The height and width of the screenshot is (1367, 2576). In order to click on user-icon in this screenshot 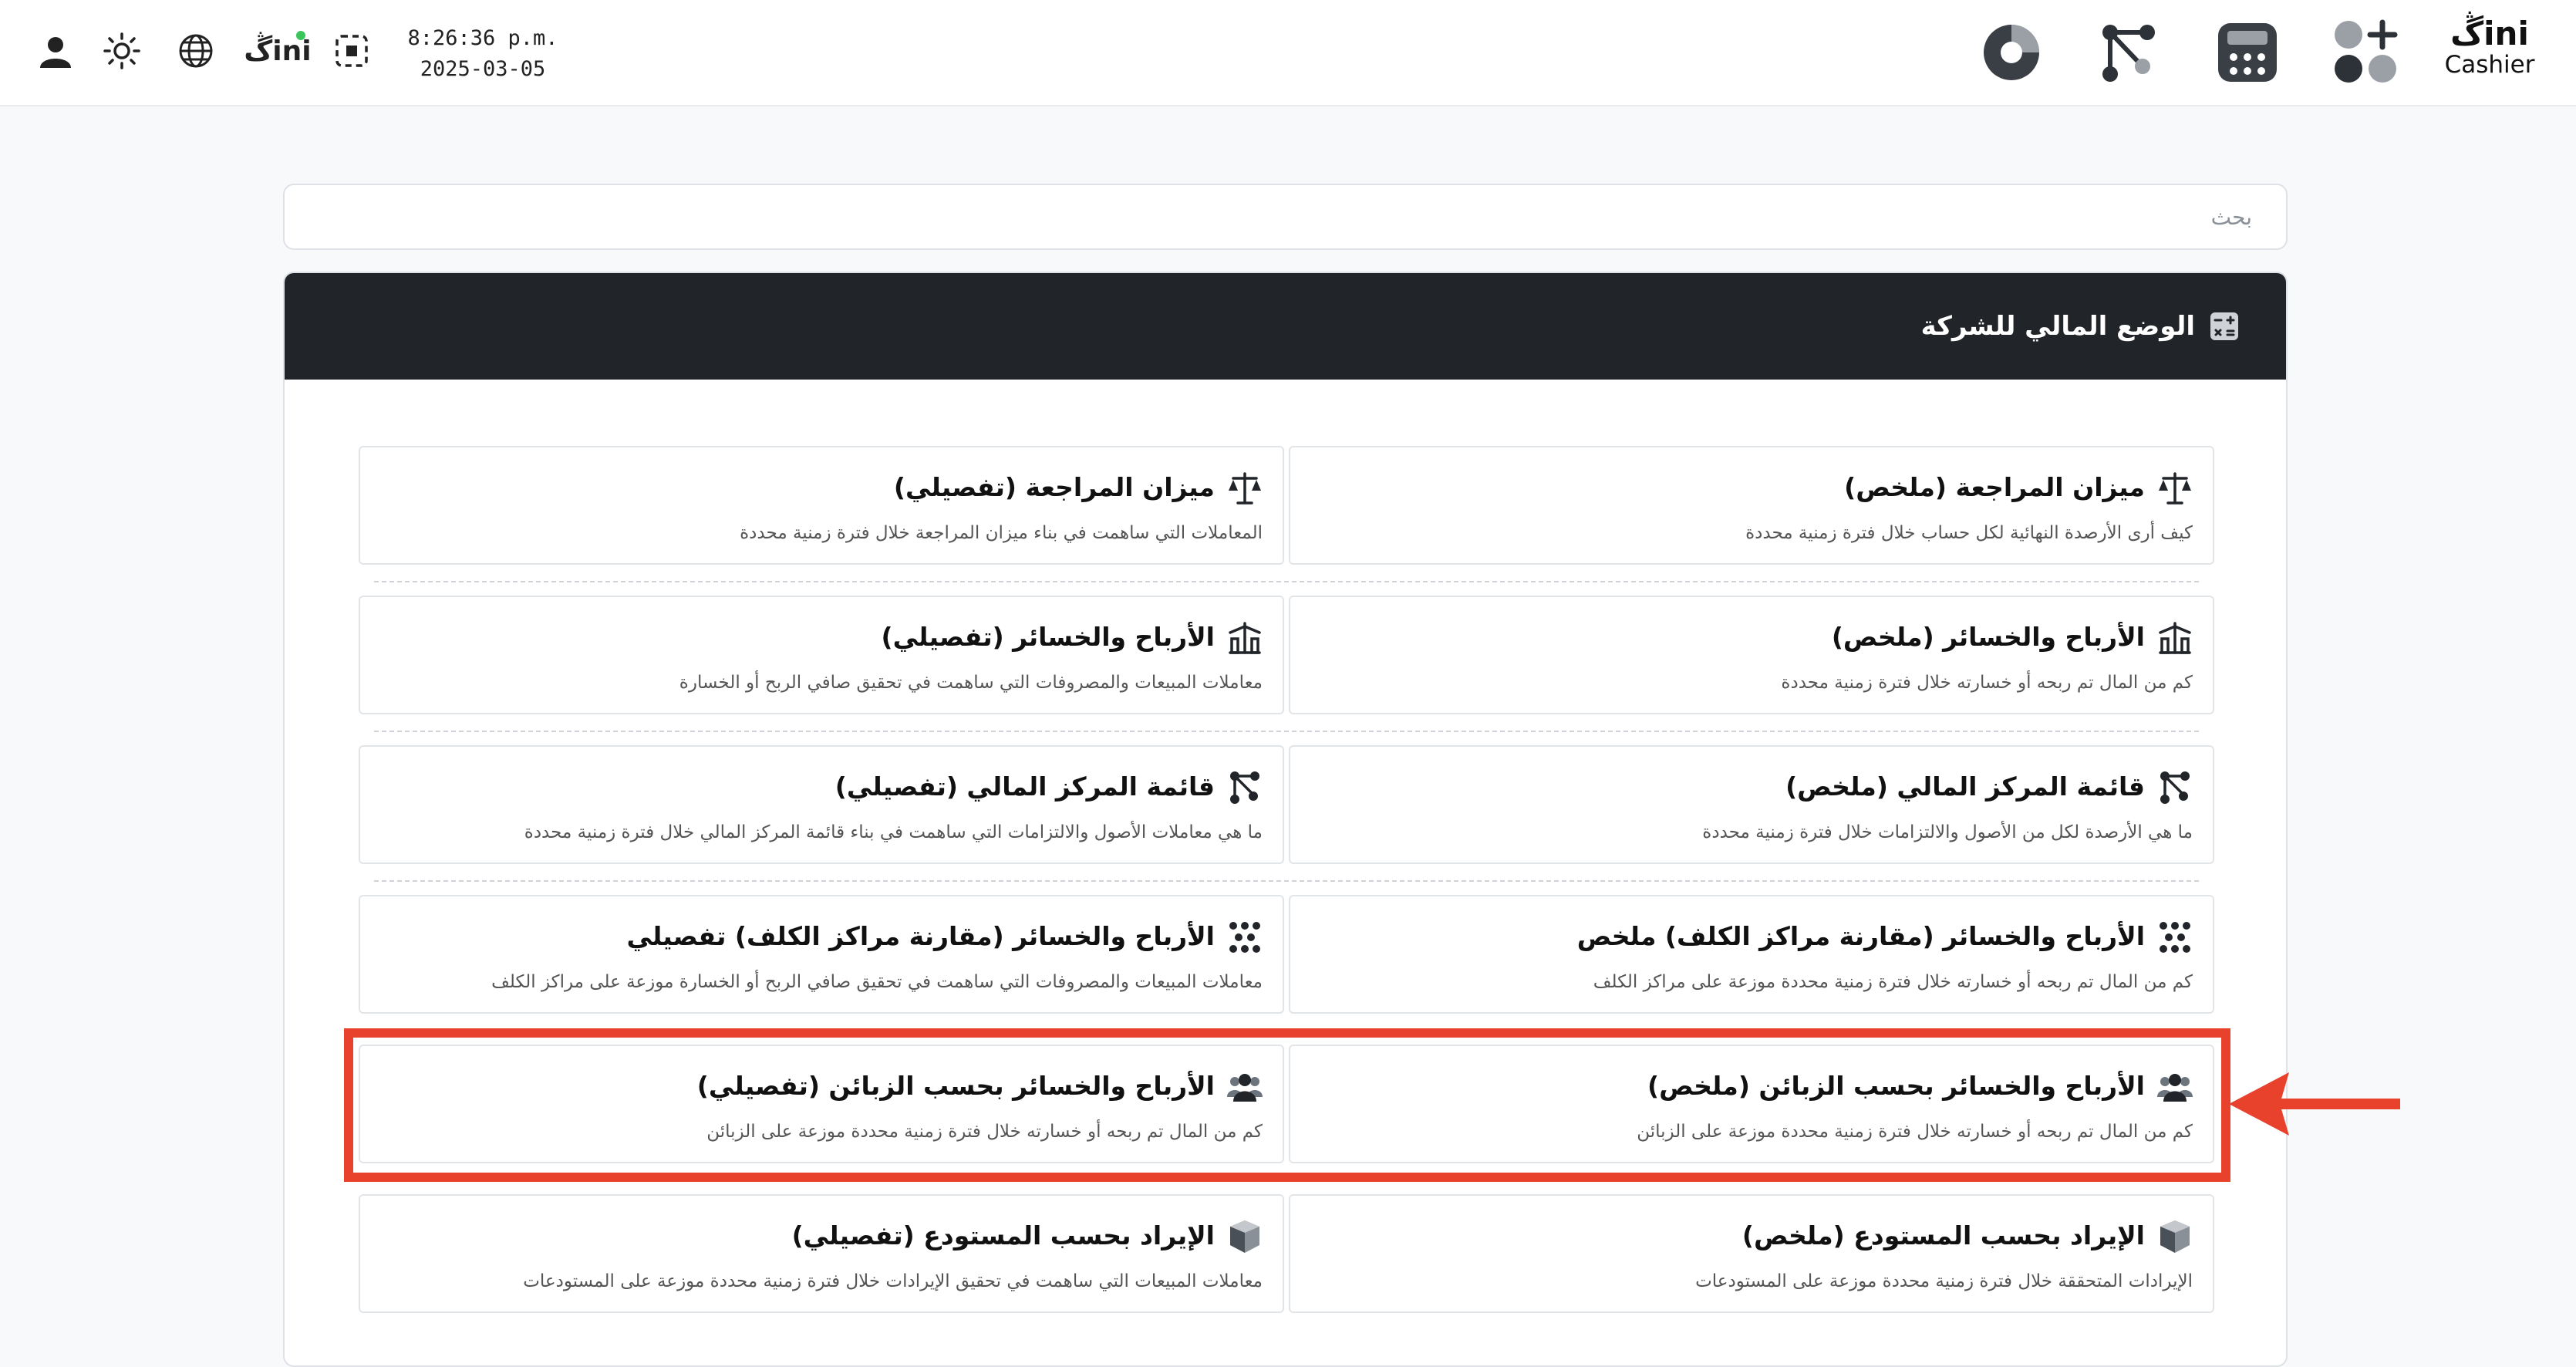, I will do `click(55, 51)`.